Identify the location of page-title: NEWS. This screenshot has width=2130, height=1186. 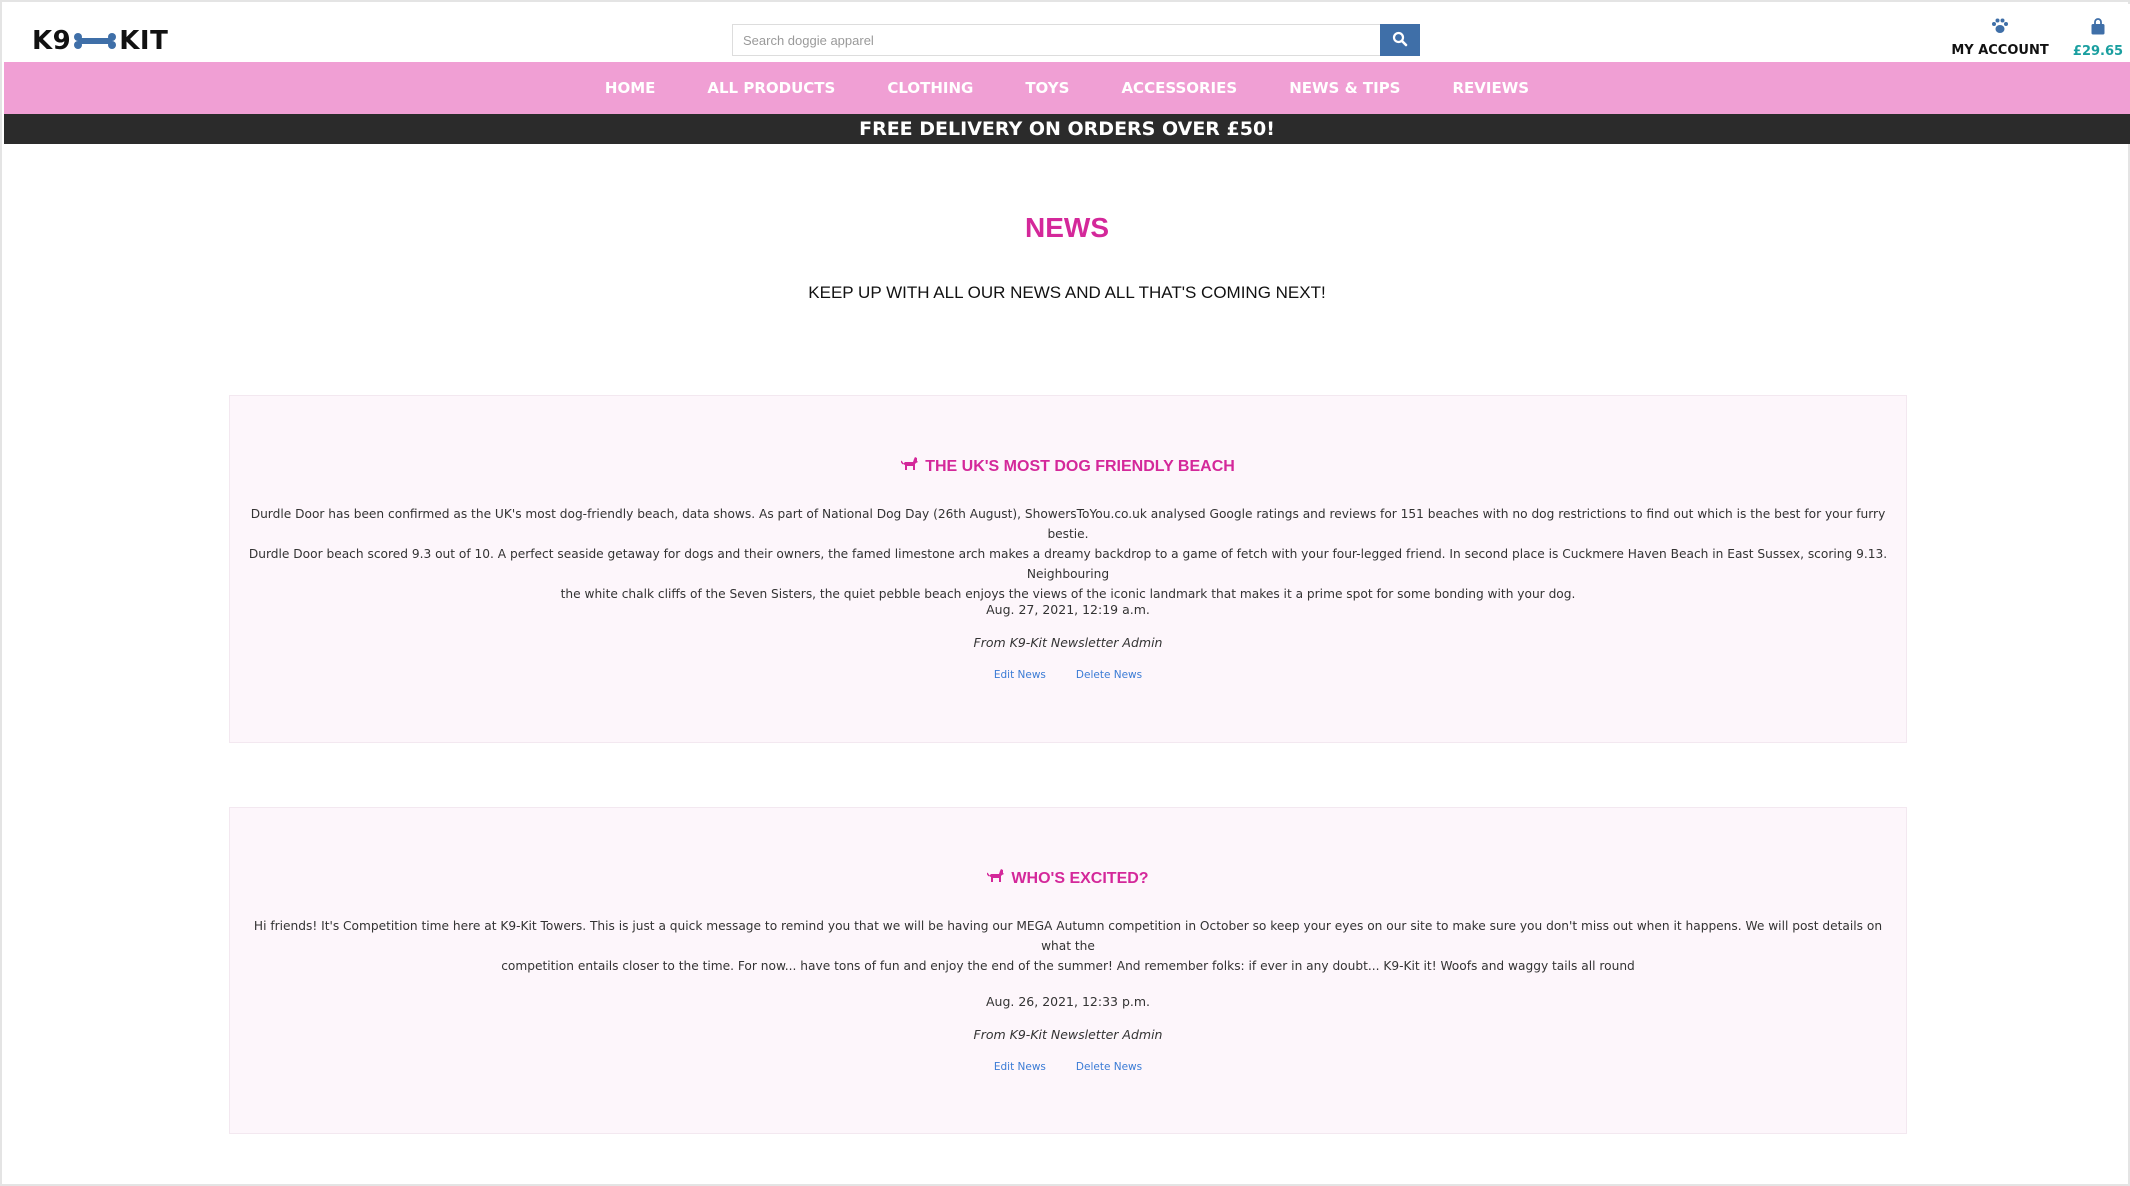
(1067, 227).